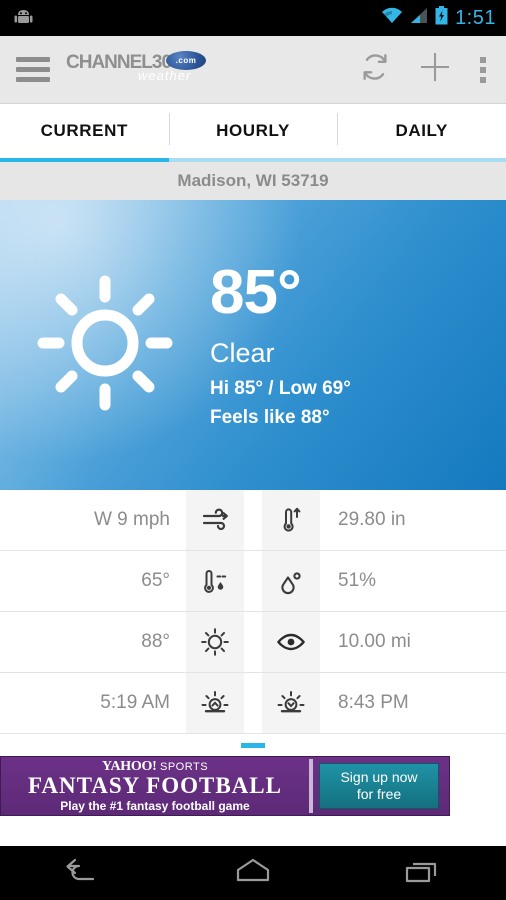 The image size is (506, 900). I want to click on weather-condition-icon-wrap, so click(105, 345).